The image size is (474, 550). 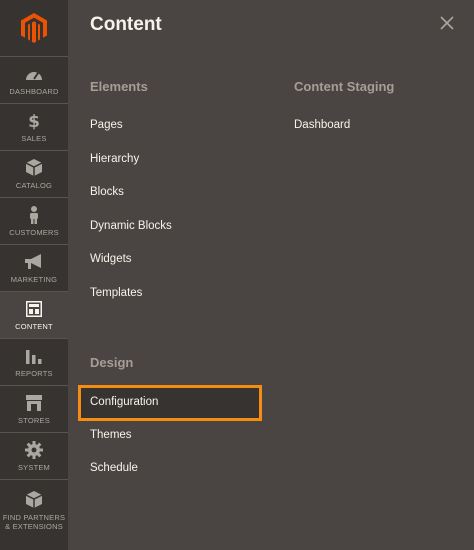 I want to click on menu-link-staging-dashboard: Dashboard, so click(x=322, y=125).